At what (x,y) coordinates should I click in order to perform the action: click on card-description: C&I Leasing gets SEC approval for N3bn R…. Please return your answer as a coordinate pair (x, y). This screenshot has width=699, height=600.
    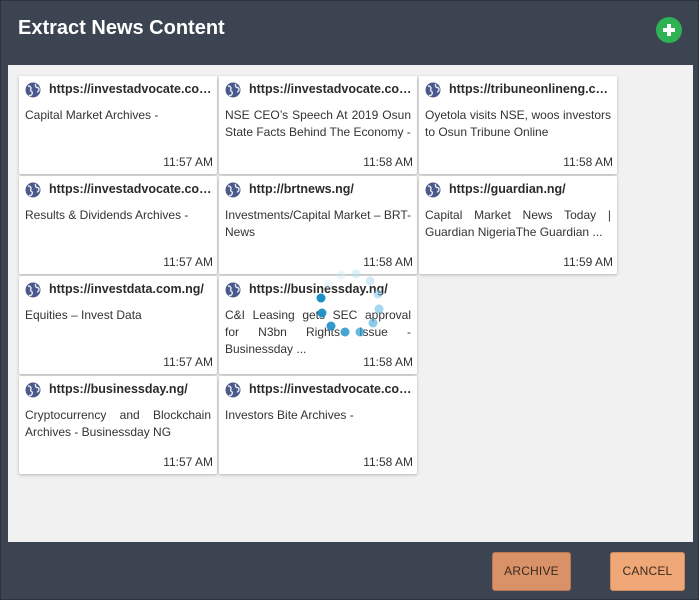
    Looking at the image, I should click on (318, 332).